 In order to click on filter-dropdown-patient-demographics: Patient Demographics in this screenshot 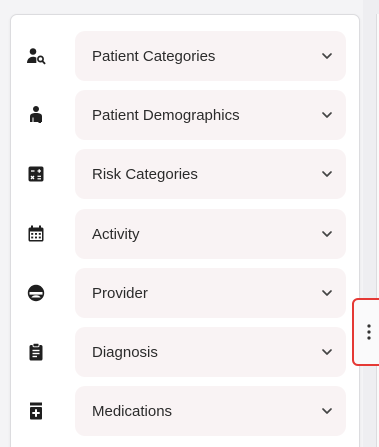, I will do `click(210, 115)`.